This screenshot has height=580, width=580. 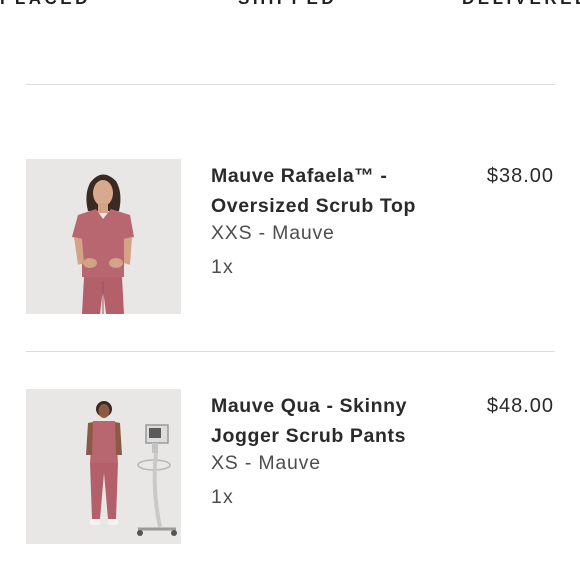 What do you see at coordinates (328, 191) in the screenshot?
I see `item-name: Mauve Rafaela™ - Oversized Scrub Top` at bounding box center [328, 191].